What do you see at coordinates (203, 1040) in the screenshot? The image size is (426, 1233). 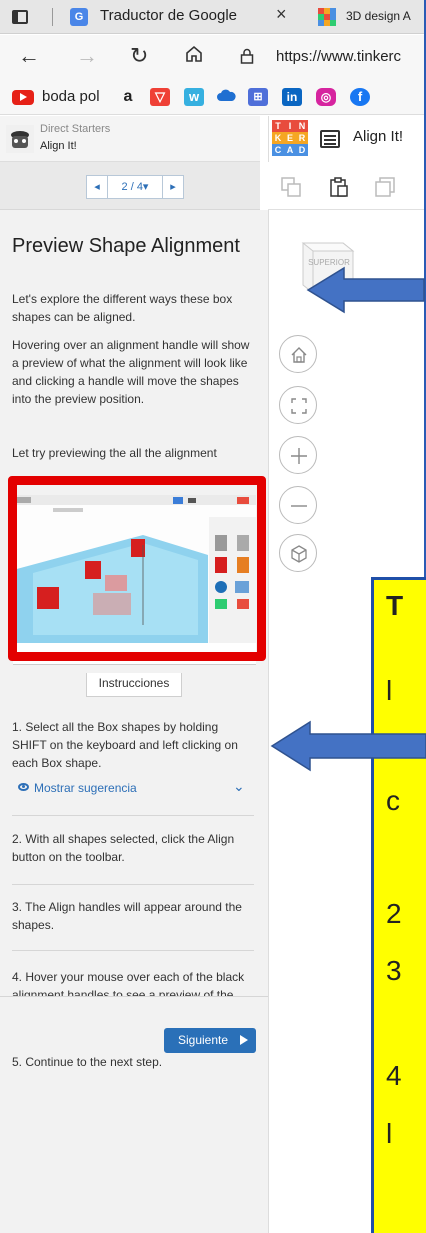 I see `next-button-label: Siguiente` at bounding box center [203, 1040].